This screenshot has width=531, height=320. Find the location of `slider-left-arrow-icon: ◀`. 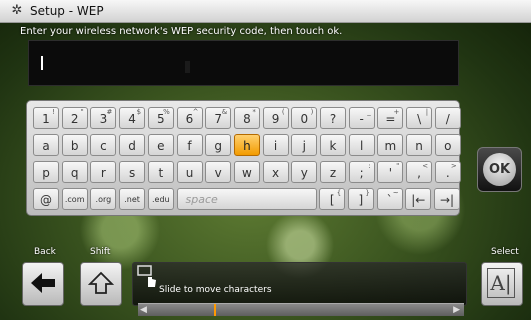

slider-left-arrow-icon: ◀ is located at coordinates (143, 310).